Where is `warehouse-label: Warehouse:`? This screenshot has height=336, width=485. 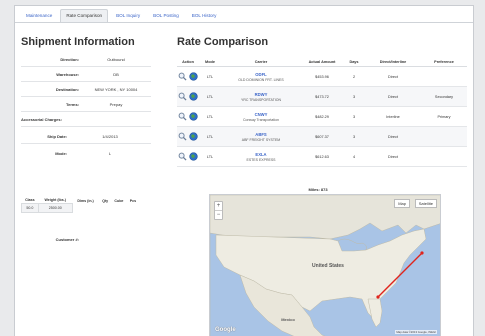
warehouse-label: Warehouse: is located at coordinates (67, 74).